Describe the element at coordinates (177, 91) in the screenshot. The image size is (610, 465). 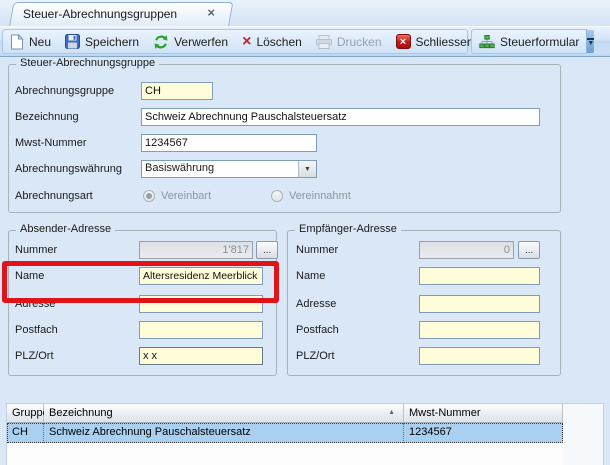
I see `abrechnungsgruppe-input` at that location.